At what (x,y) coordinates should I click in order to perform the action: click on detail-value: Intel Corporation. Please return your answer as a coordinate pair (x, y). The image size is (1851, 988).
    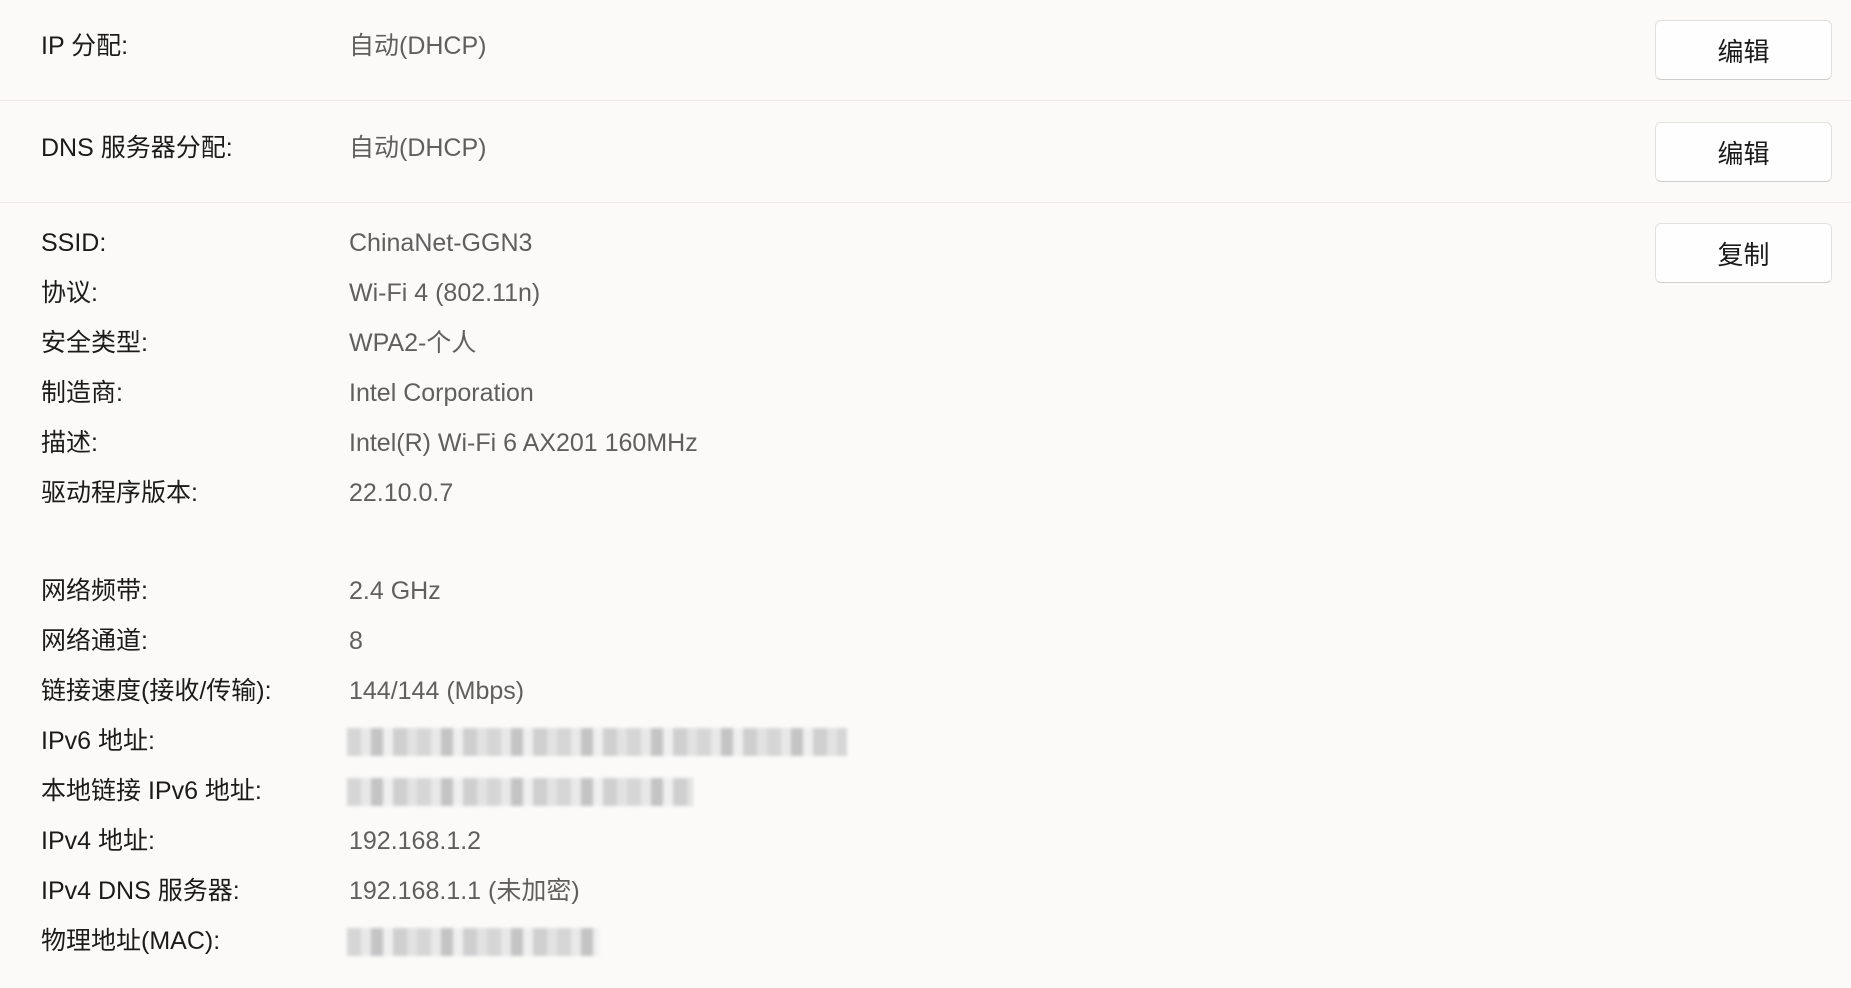
    Looking at the image, I should click on (441, 393).